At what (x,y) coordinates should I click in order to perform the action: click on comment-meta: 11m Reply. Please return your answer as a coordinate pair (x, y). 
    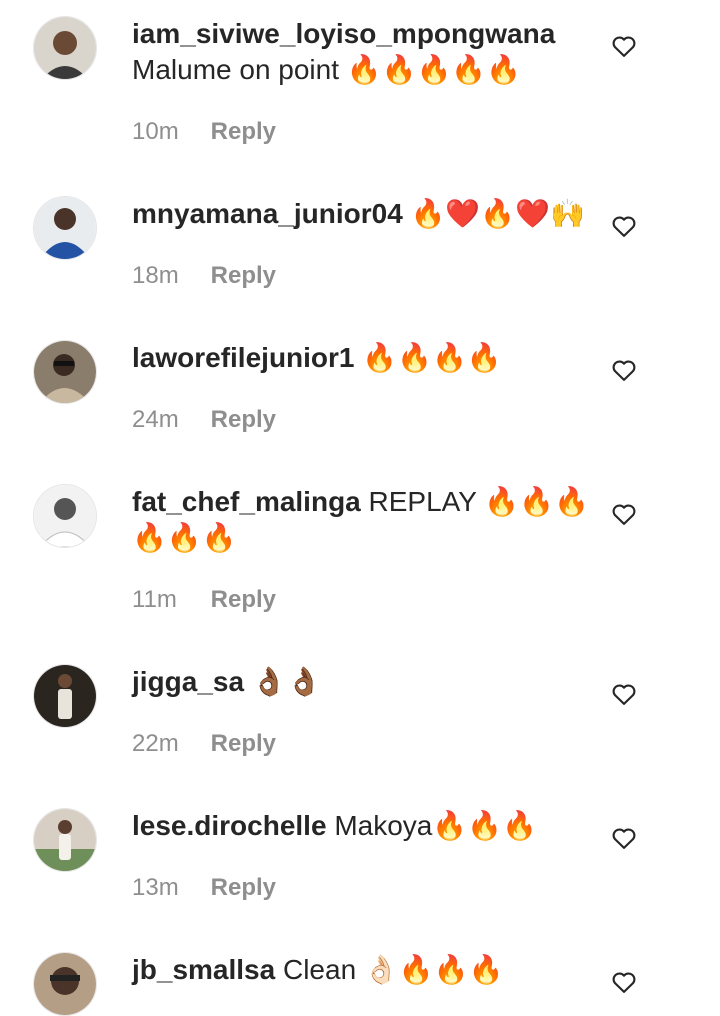
    Looking at the image, I should click on (204, 600).